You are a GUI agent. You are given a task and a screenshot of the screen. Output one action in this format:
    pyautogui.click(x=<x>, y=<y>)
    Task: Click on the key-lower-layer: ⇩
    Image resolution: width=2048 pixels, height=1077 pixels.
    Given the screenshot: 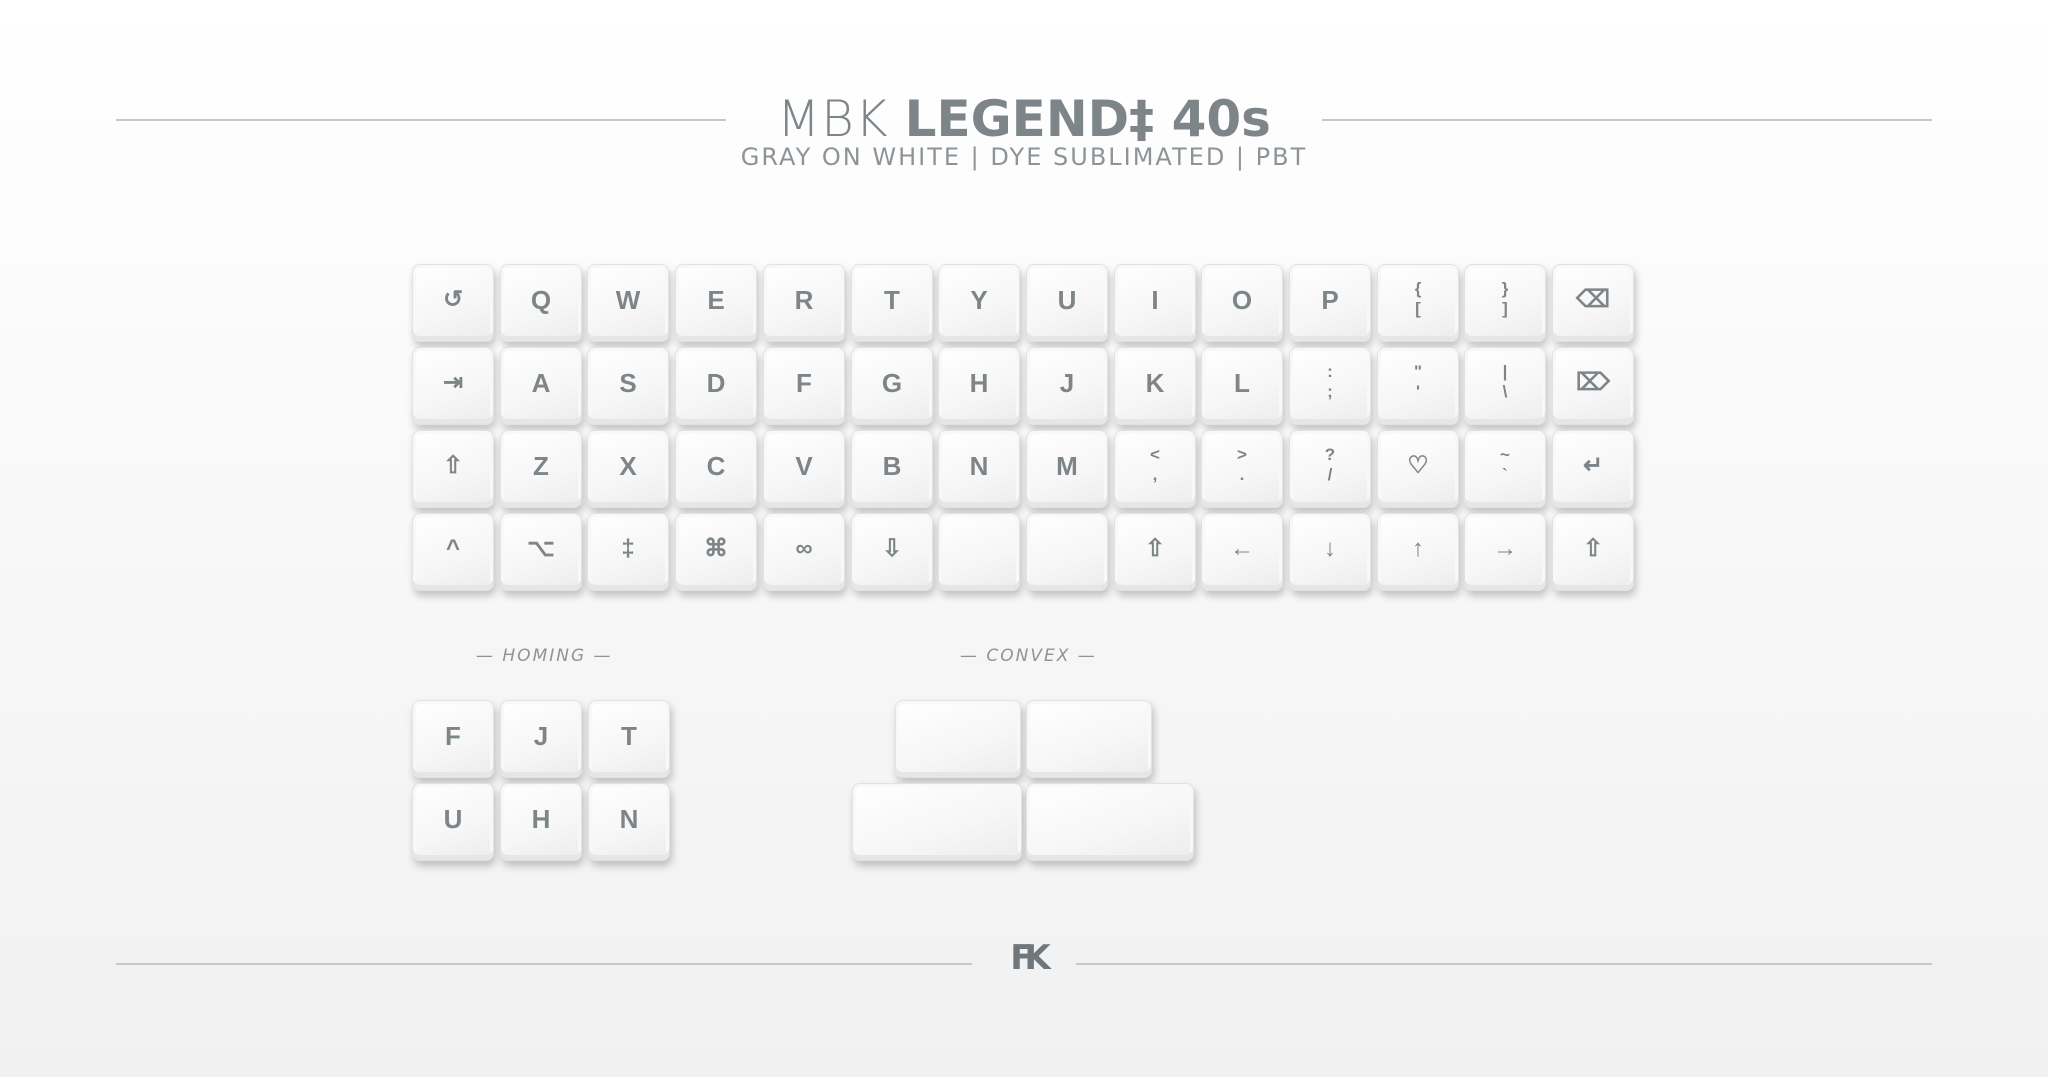 What is the action you would take?
    pyautogui.click(x=892, y=552)
    